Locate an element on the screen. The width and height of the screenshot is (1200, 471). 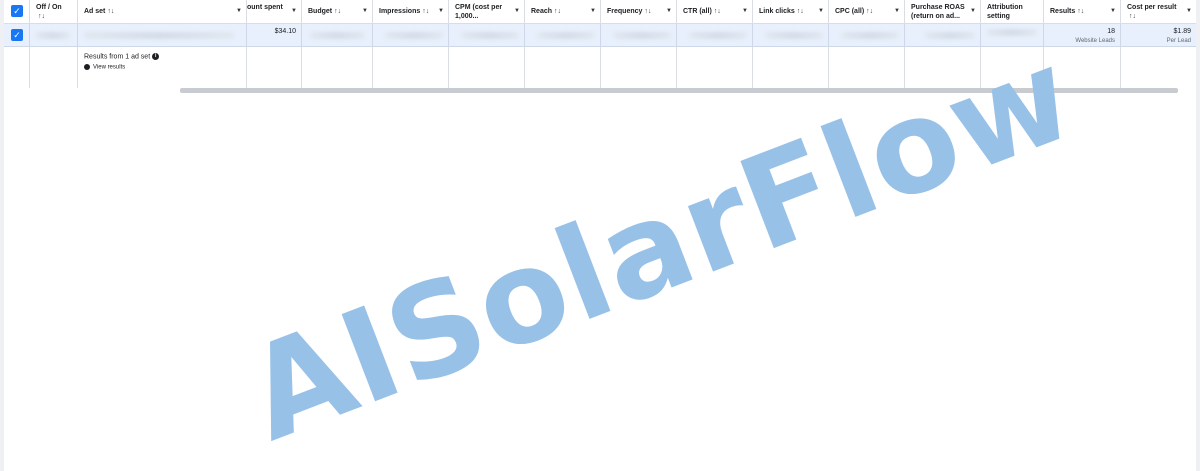
header-label: ount spent is located at coordinates (265, 7).